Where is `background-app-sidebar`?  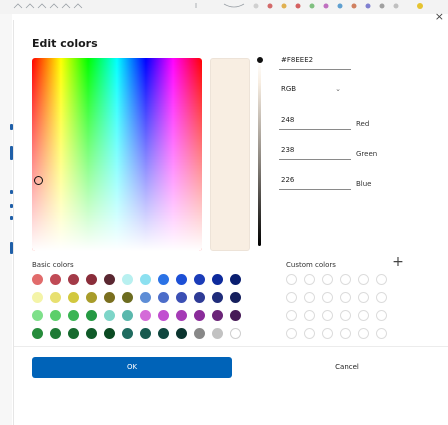
background-app-sidebar is located at coordinates (6, 219).